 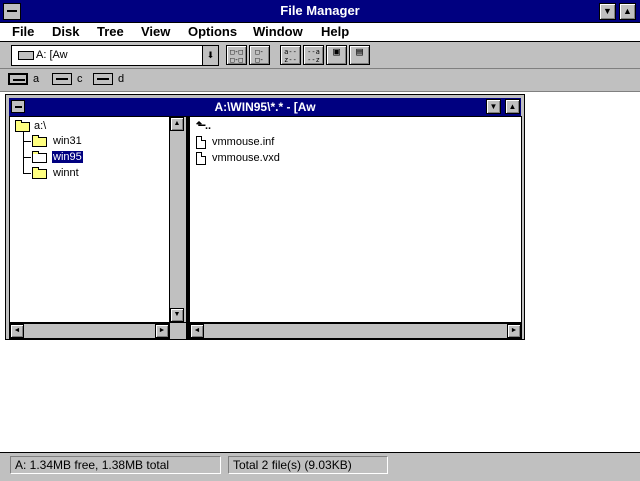 What do you see at coordinates (236, 55) in the screenshot?
I see `connect-network-drive-button: □-□ □-□` at bounding box center [236, 55].